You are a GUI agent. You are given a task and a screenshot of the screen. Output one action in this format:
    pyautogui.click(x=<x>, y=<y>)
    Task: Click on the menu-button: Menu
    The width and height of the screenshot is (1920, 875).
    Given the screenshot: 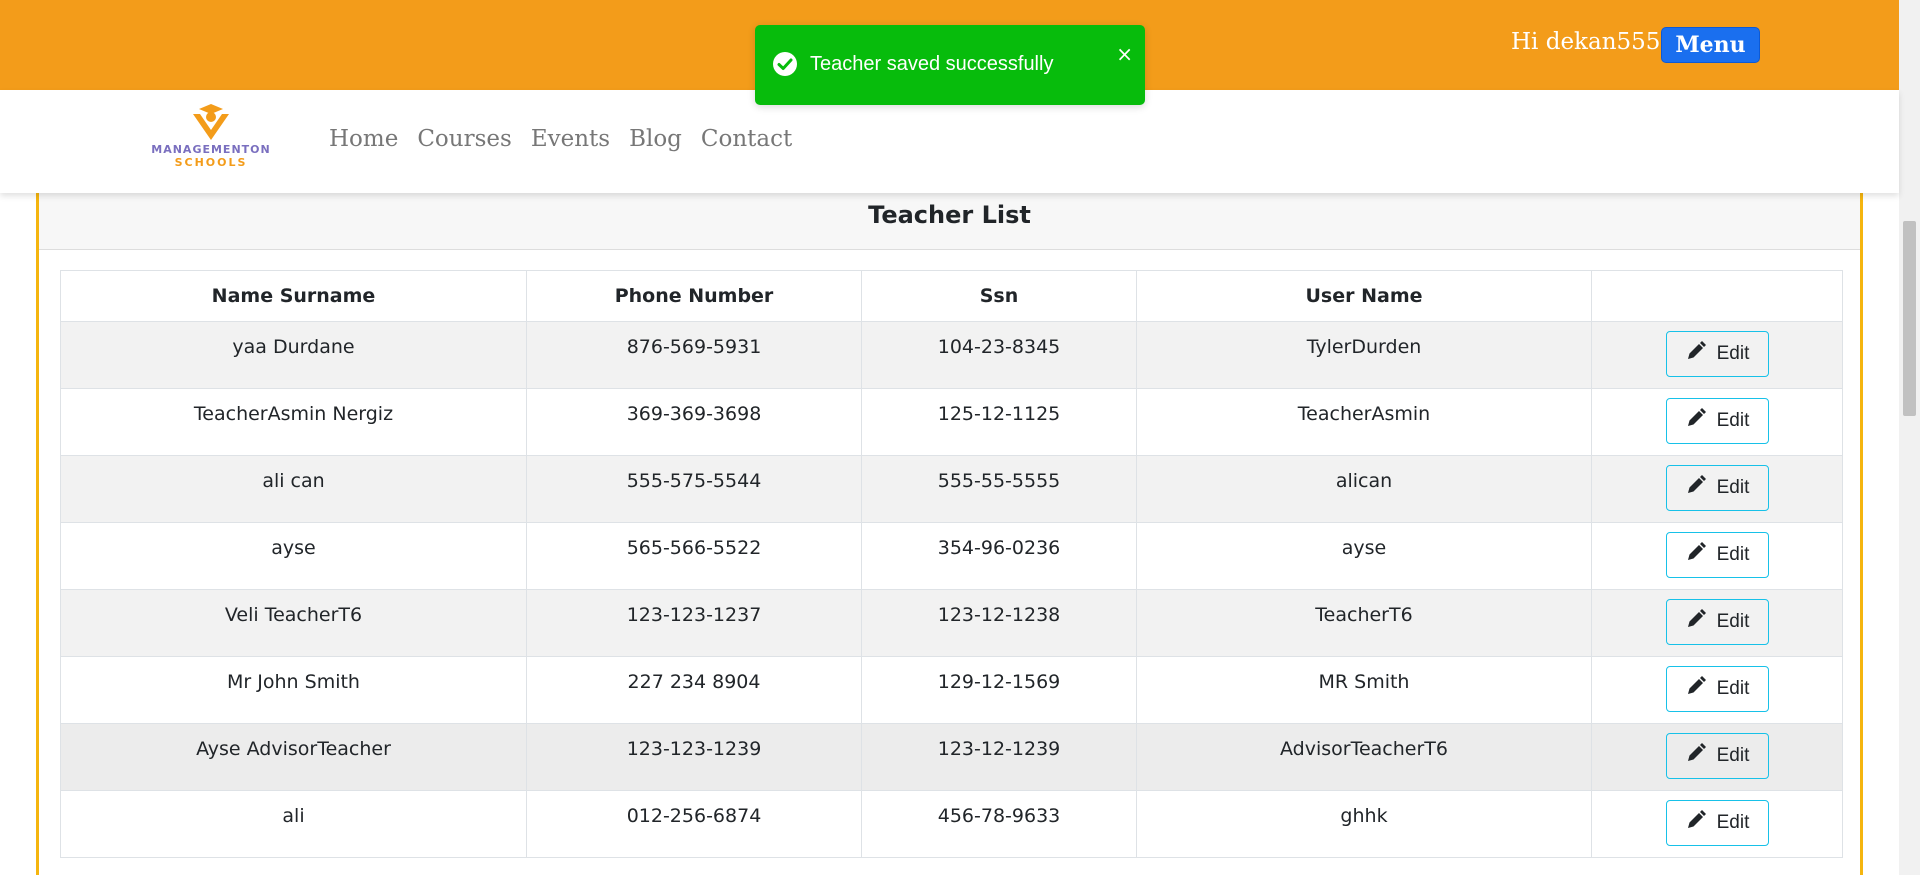 What is the action you would take?
    pyautogui.click(x=1710, y=45)
    